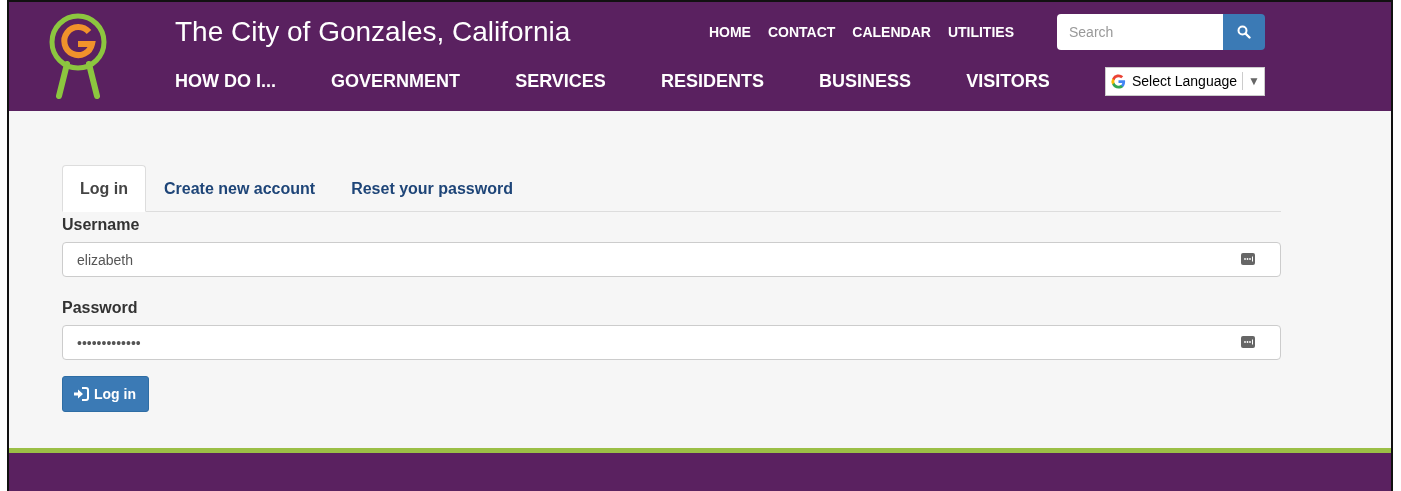 The width and height of the screenshot is (1401, 491). I want to click on tab: Create new account, so click(240, 188).